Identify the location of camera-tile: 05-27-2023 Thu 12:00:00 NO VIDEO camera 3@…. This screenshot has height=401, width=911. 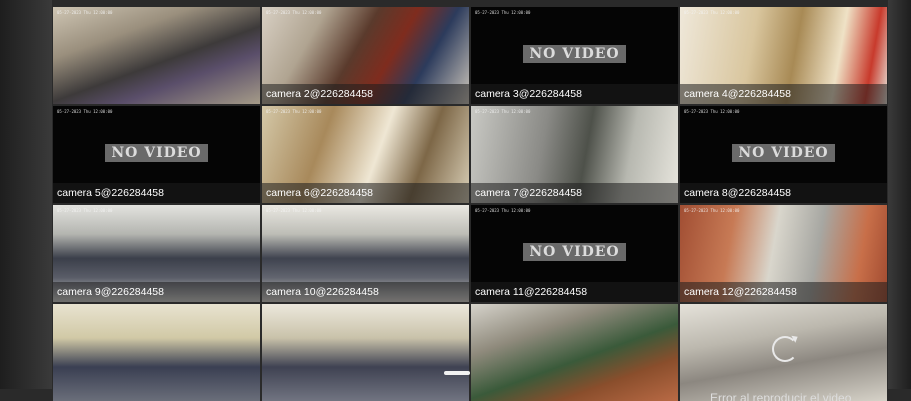
(574, 55).